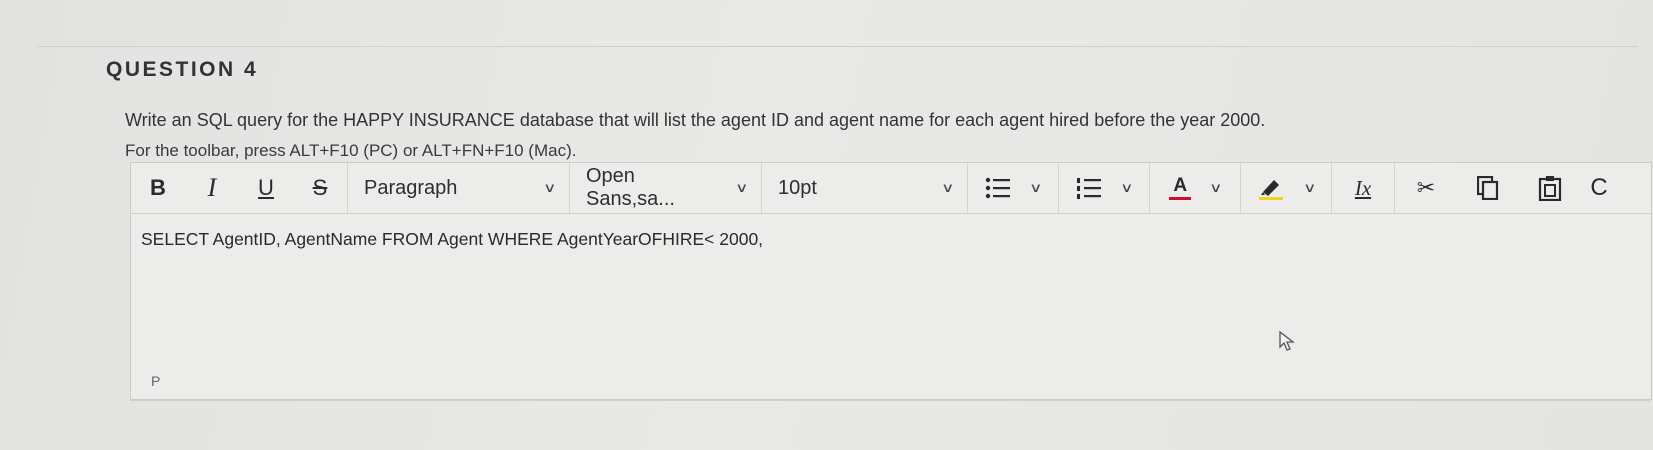 Image resolution: width=1653 pixels, height=450 pixels. I want to click on block-format-value: Paragraph, so click(411, 187).